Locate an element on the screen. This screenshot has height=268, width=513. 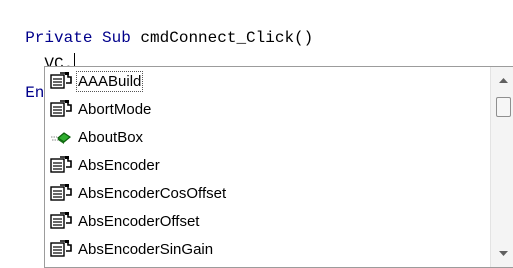
scroll-up-button is located at coordinates (502, 80).